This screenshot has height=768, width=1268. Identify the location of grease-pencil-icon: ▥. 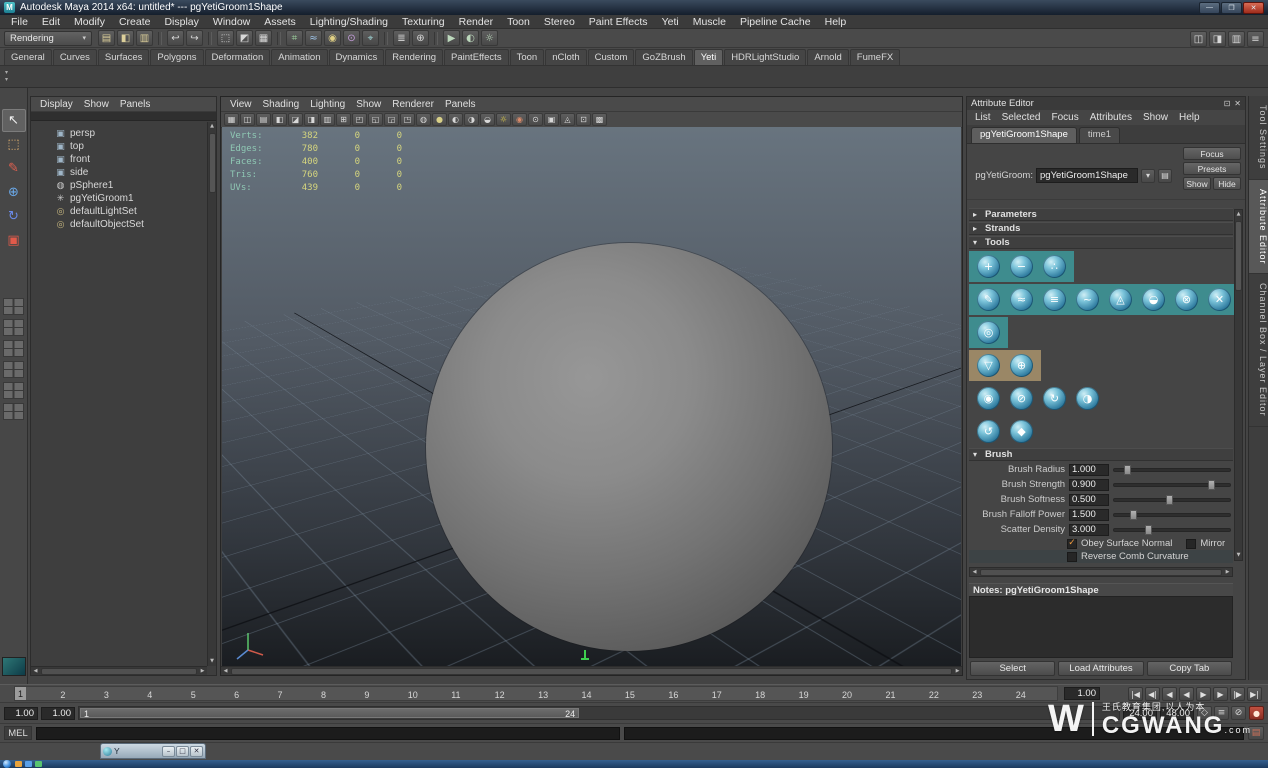
(327, 119).